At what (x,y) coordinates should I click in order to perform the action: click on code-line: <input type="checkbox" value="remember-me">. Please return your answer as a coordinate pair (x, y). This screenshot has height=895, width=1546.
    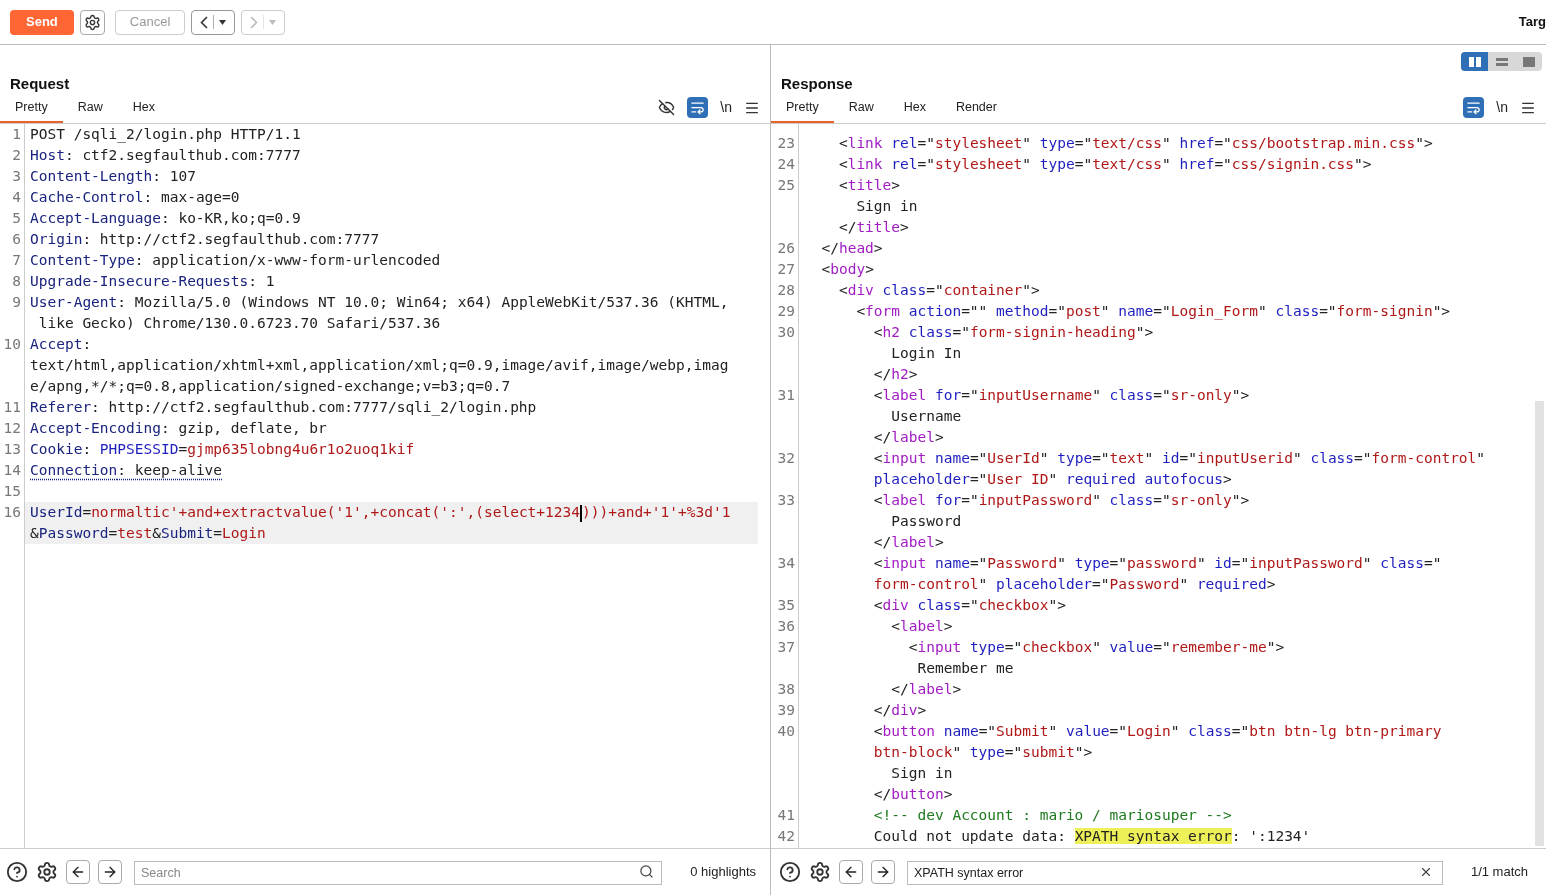
    Looking at the image, I should click on (1096, 647).